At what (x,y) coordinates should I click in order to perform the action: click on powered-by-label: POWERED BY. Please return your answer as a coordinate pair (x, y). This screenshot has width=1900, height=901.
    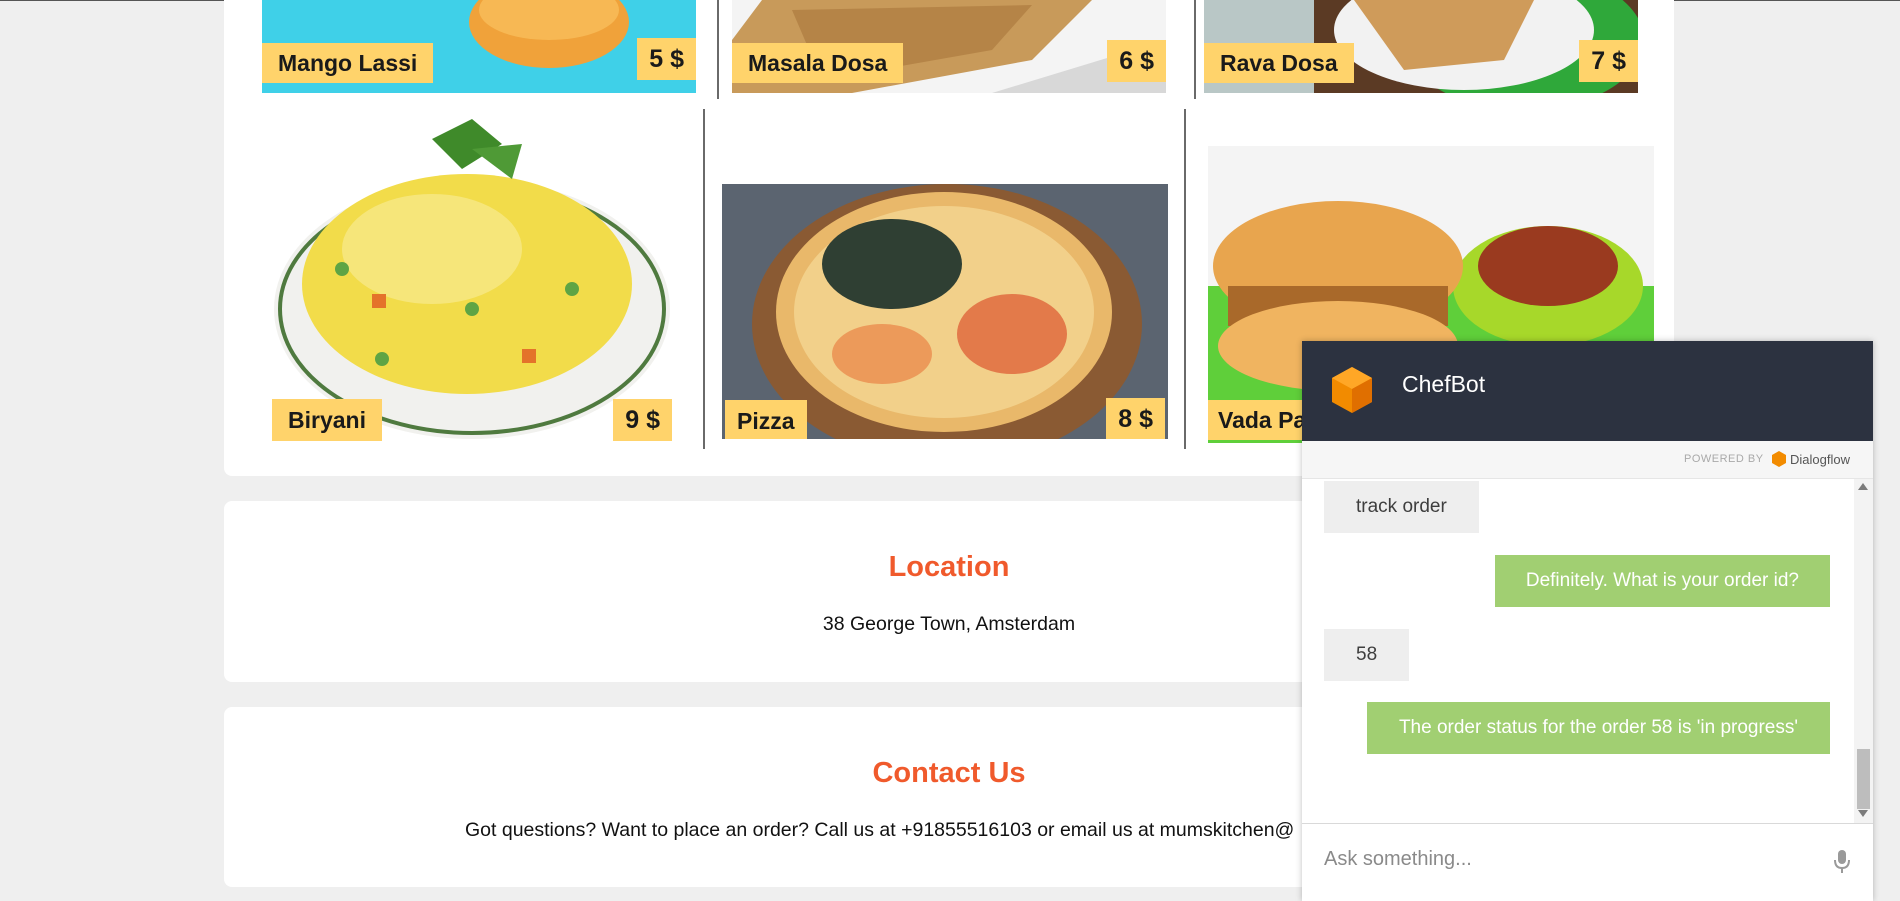
    Looking at the image, I should click on (1724, 459).